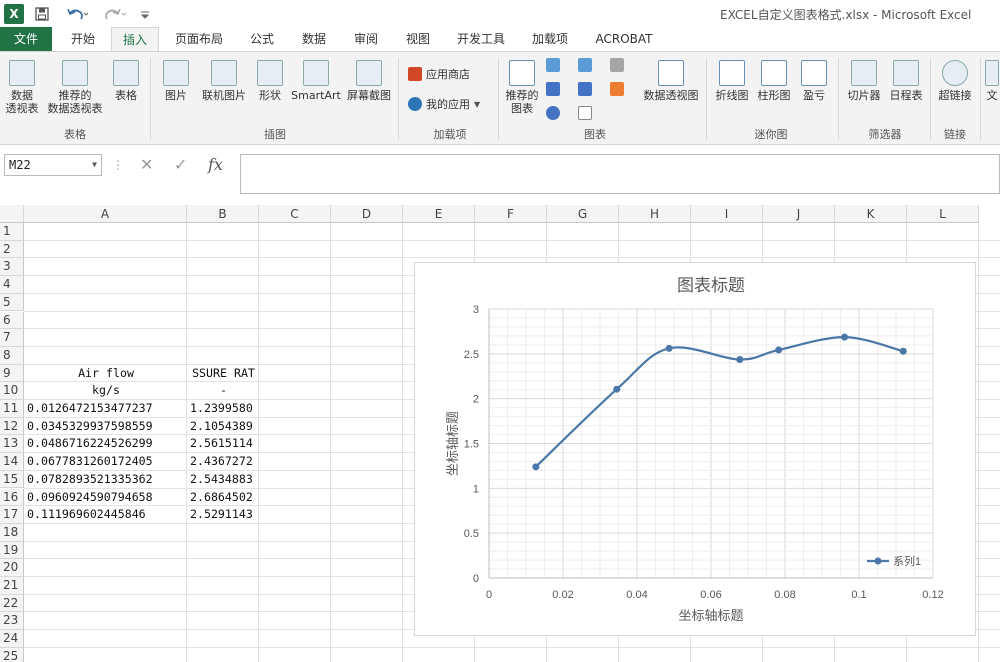 The width and height of the screenshot is (1000, 662). Describe the element at coordinates (262, 39) in the screenshot. I see `tab-formulas: 公式` at that location.